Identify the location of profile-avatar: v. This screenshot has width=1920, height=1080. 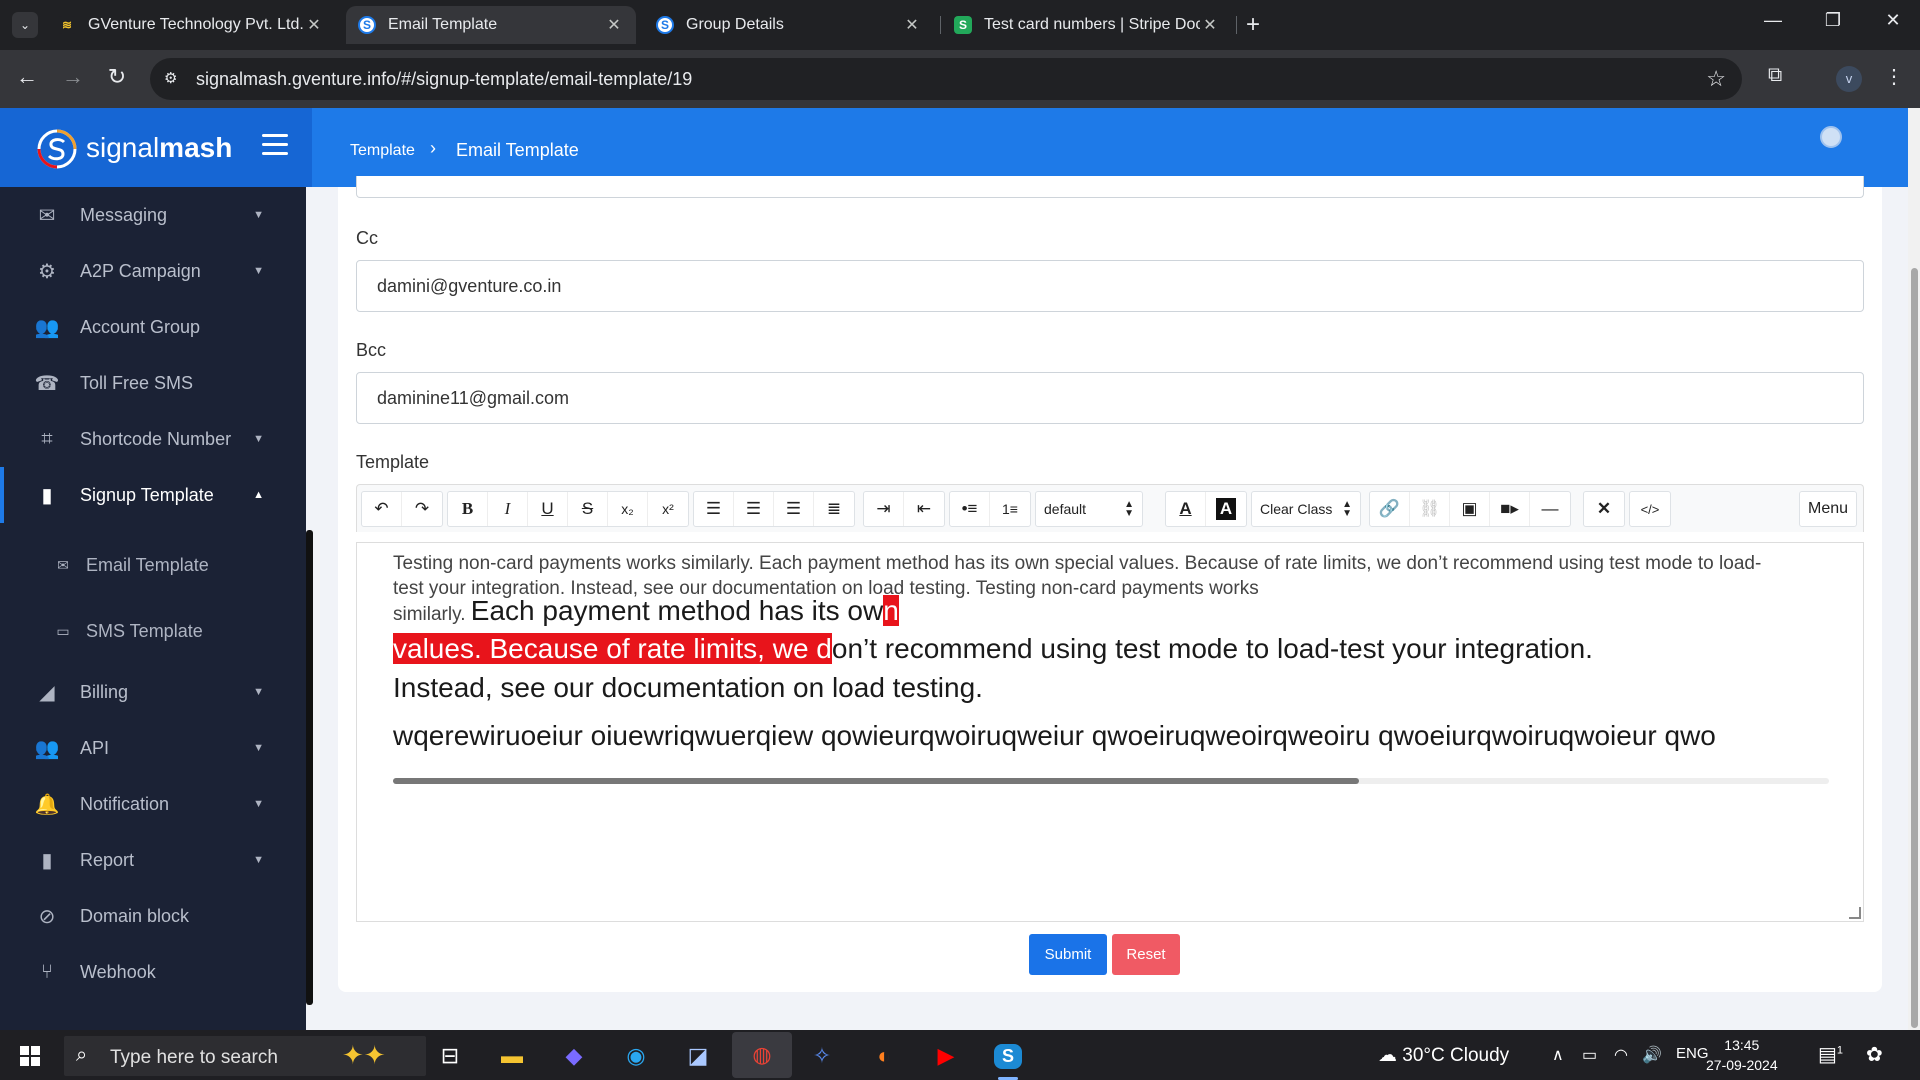
(1849, 79).